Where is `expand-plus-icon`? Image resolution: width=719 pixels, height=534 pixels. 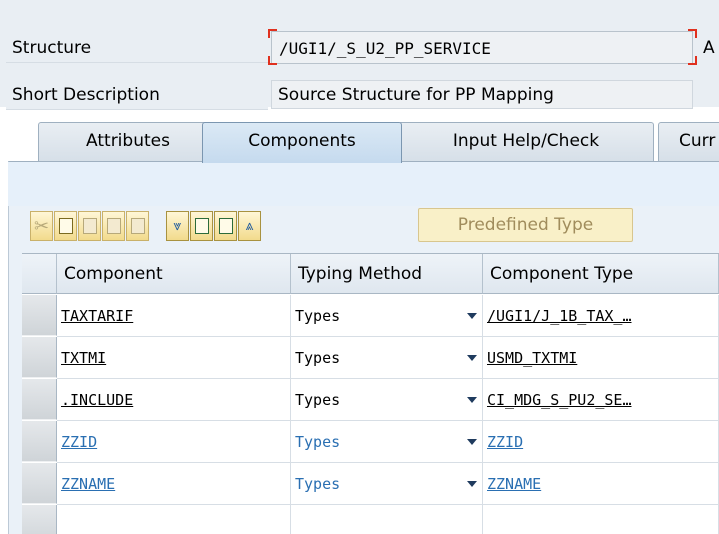
expand-plus-icon is located at coordinates (201, 226).